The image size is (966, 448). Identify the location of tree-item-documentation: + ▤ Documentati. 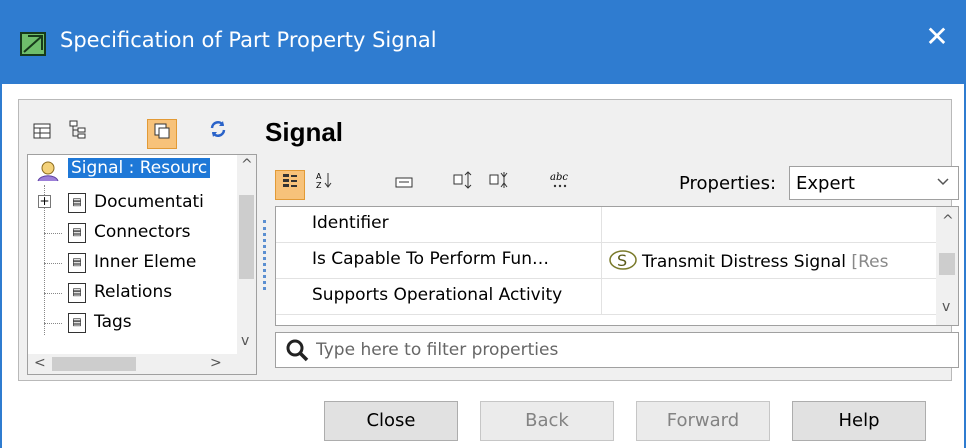
(128, 203).